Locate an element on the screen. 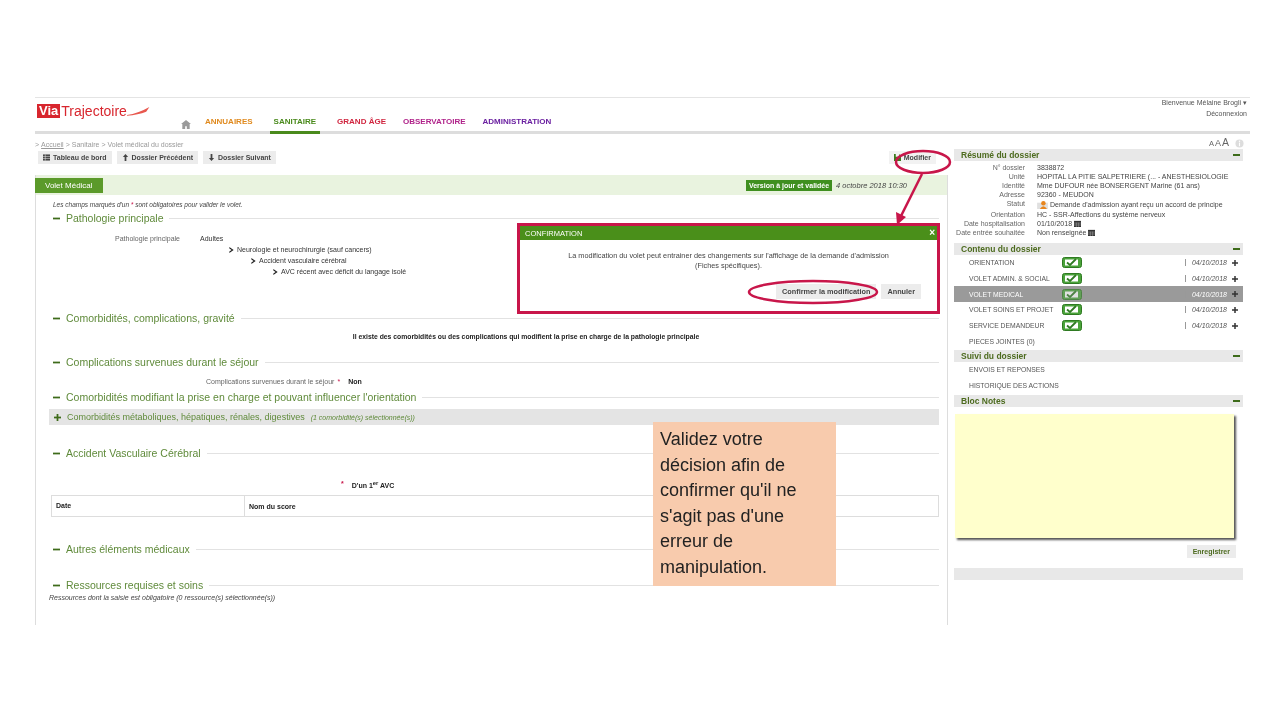 This screenshot has height=720, width=1280. nav-tab: GRAND ÂGE is located at coordinates (361, 125).